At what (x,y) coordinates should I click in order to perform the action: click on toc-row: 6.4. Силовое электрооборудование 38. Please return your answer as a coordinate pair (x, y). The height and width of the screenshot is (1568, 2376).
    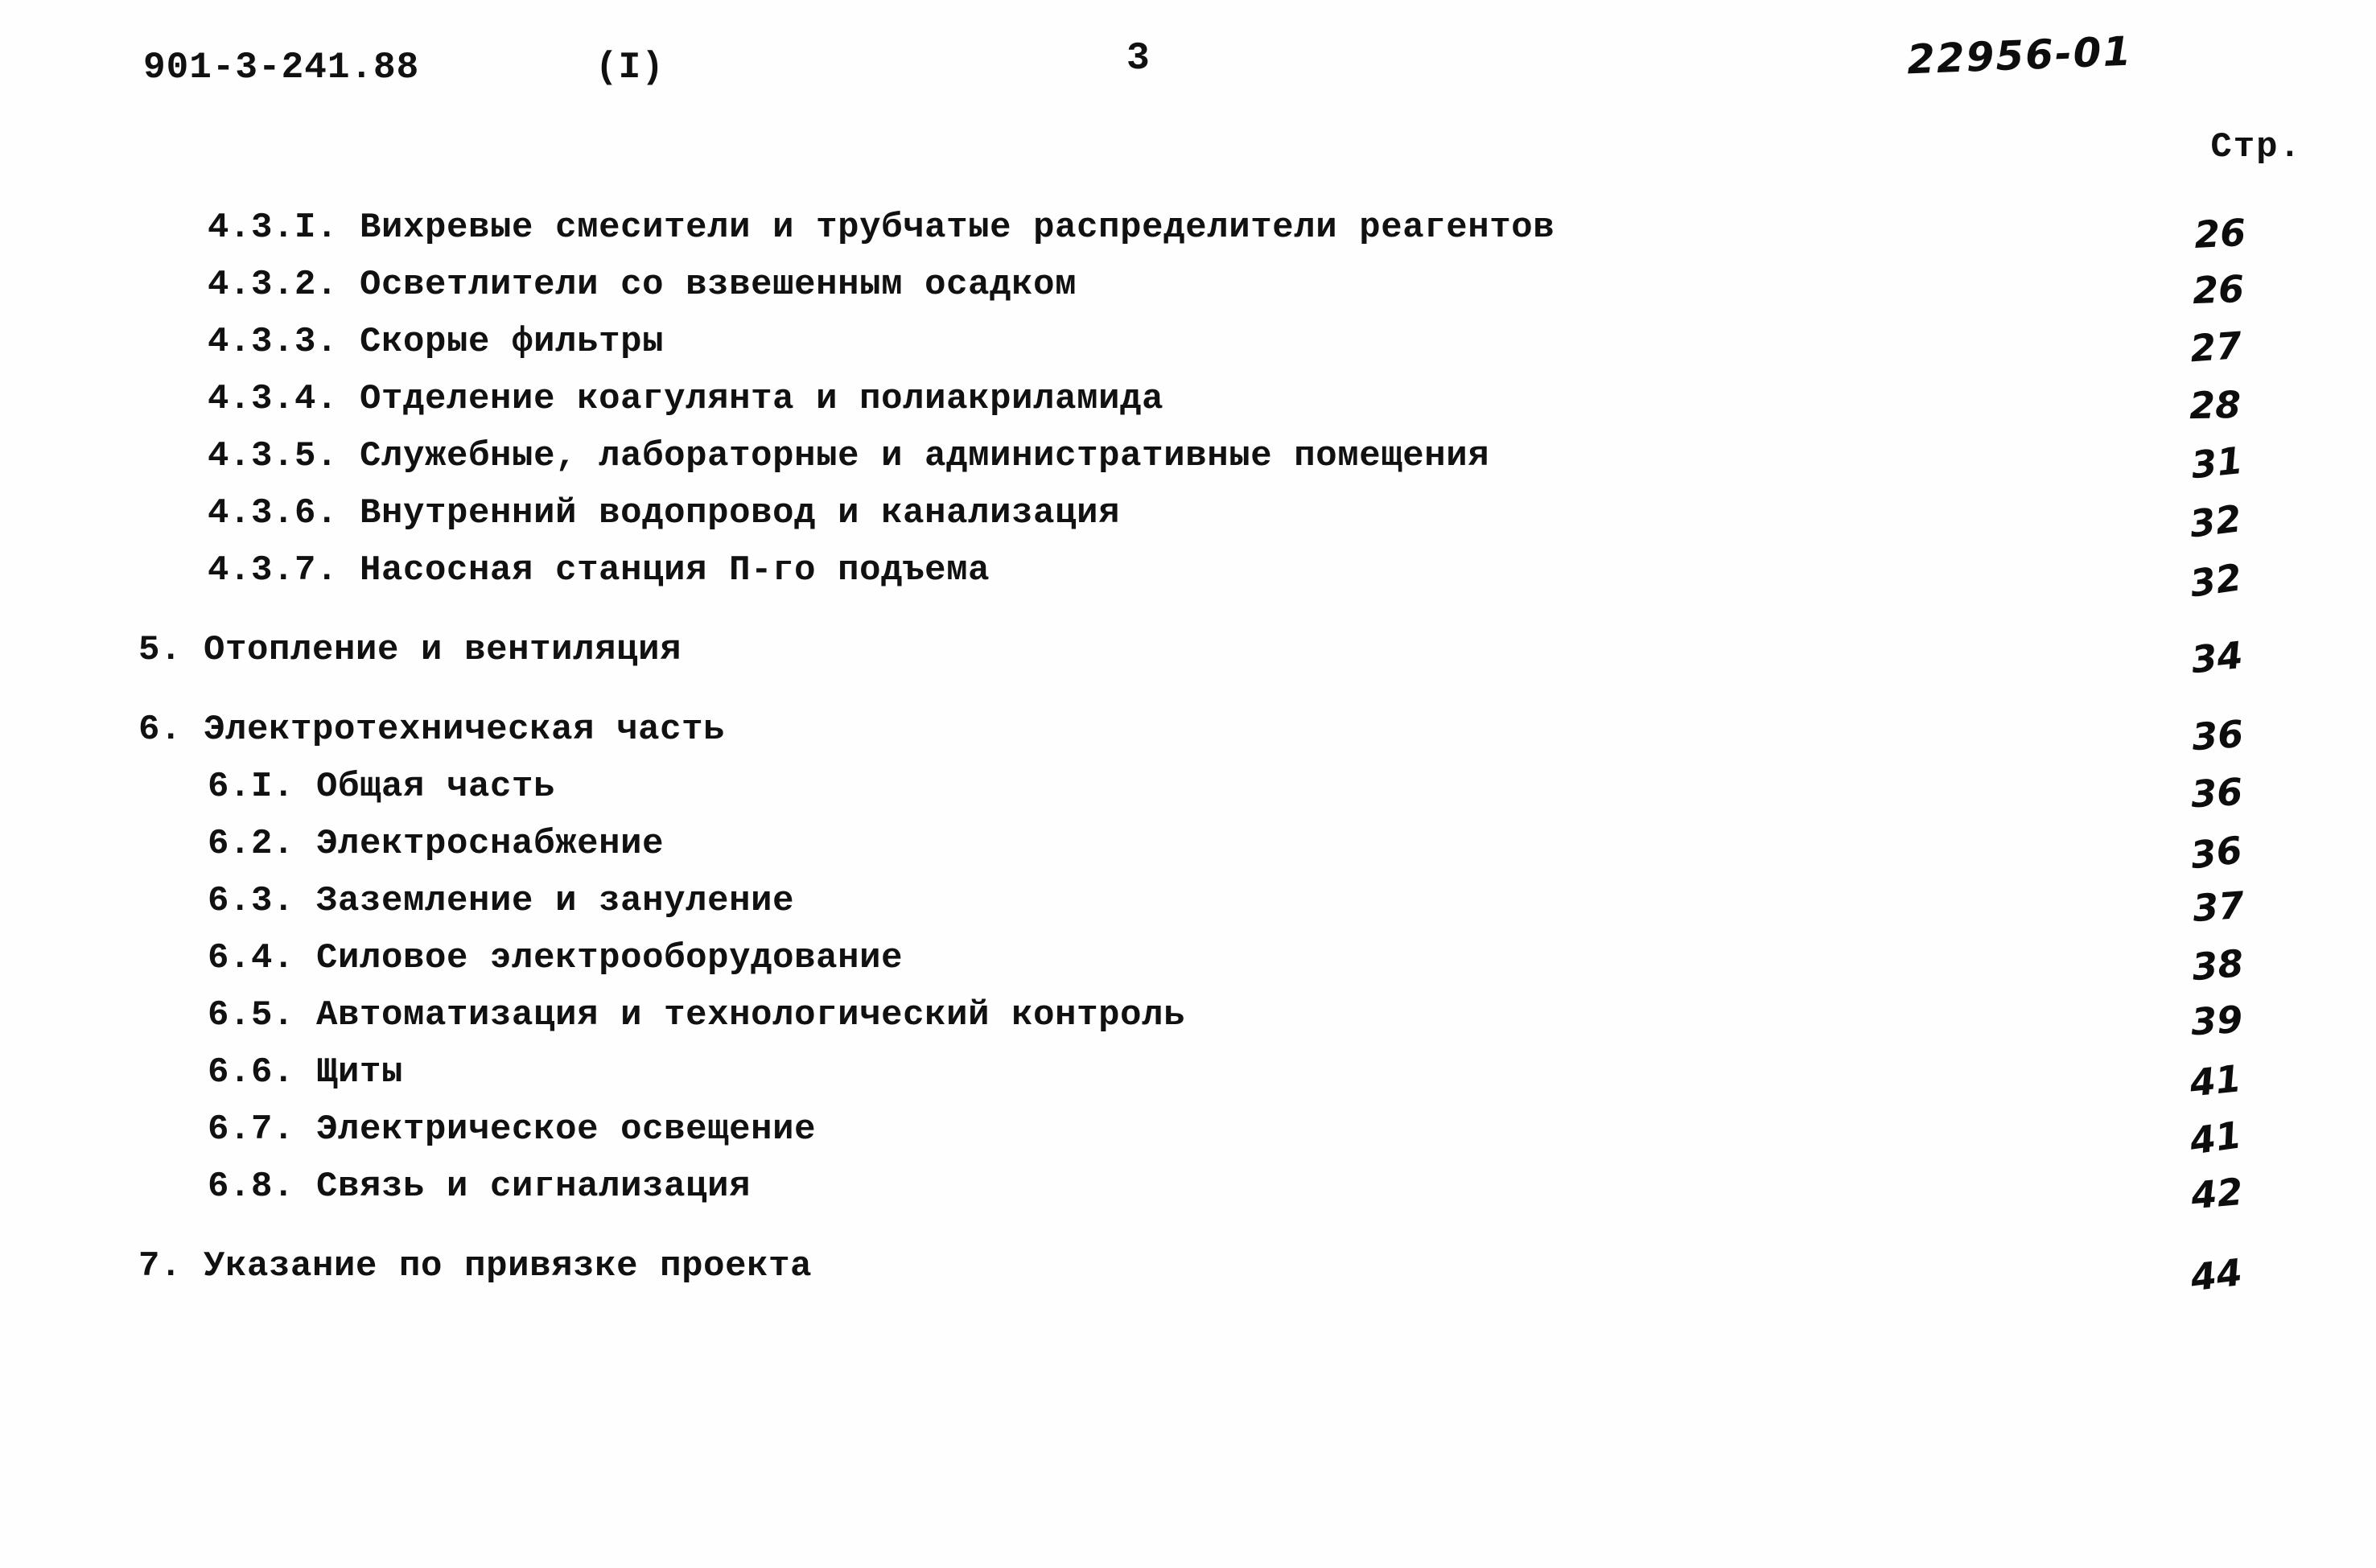
    Looking at the image, I should click on (1188, 962).